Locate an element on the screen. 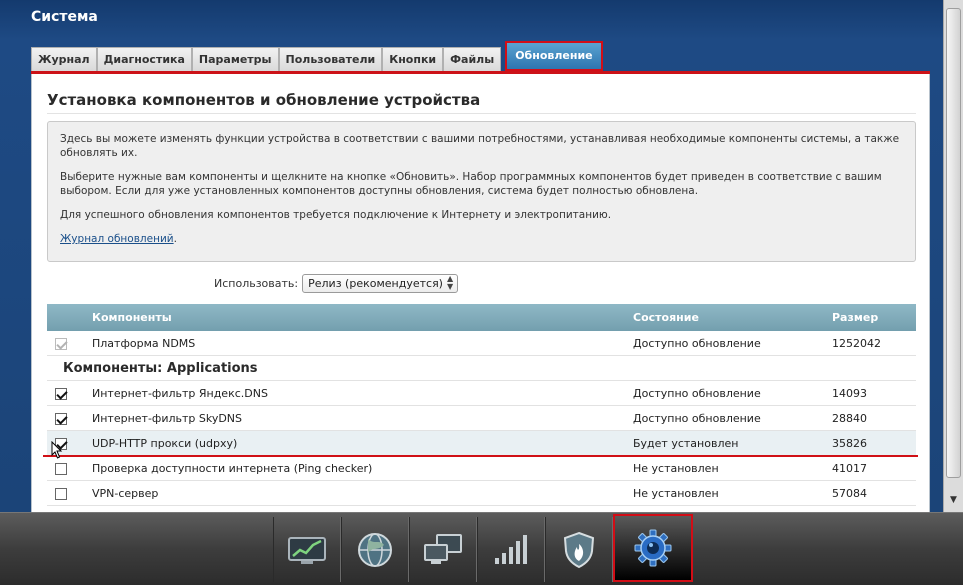 The image size is (963, 585). signal-bars-icon is located at coordinates (511, 549).